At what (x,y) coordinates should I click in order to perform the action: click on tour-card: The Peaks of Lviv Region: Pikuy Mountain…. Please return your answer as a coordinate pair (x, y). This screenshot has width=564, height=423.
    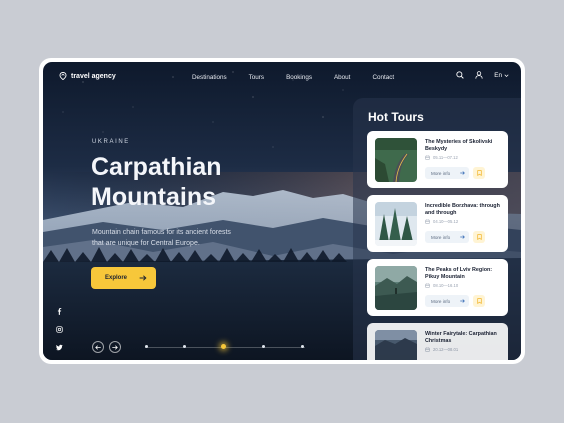
    Looking at the image, I should click on (437, 287).